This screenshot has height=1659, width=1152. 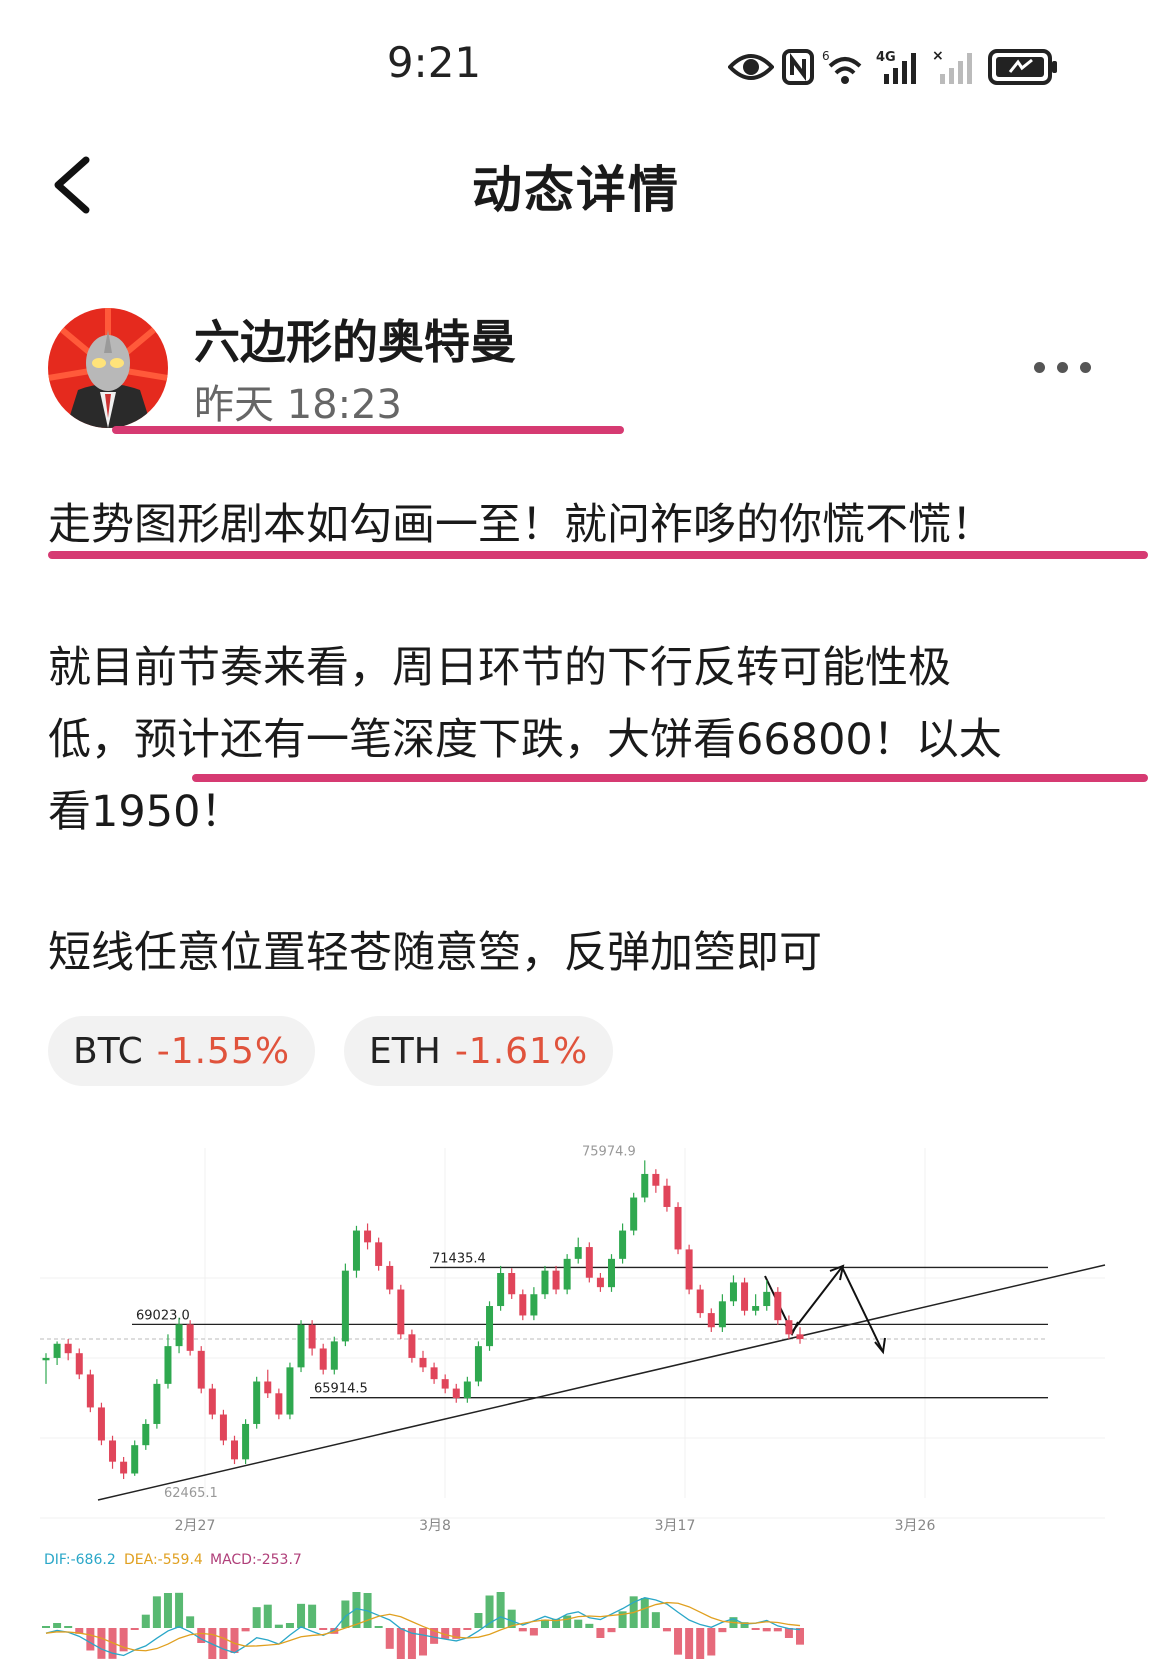 What do you see at coordinates (182, 1051) in the screenshot?
I see `coin-tag-btc: BTC -1.55%` at bounding box center [182, 1051].